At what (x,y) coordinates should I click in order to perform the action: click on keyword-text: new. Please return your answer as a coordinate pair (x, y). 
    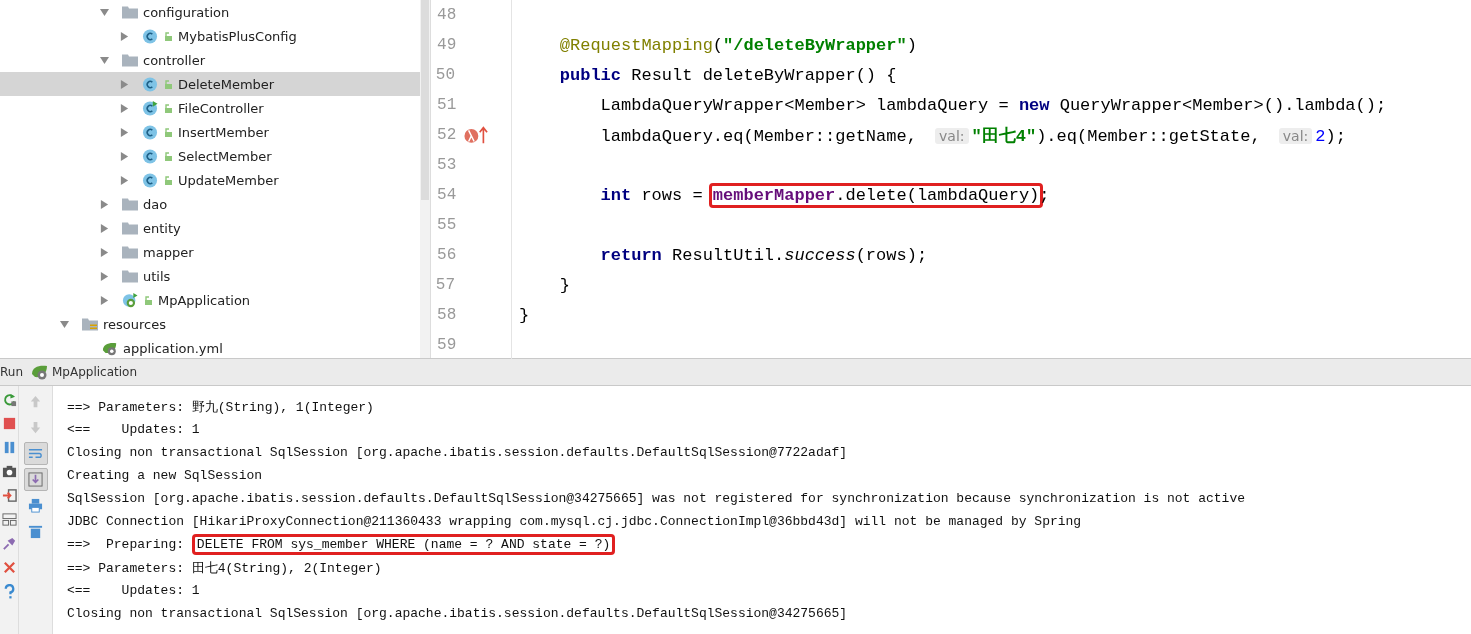
    Looking at the image, I should click on (1034, 105).